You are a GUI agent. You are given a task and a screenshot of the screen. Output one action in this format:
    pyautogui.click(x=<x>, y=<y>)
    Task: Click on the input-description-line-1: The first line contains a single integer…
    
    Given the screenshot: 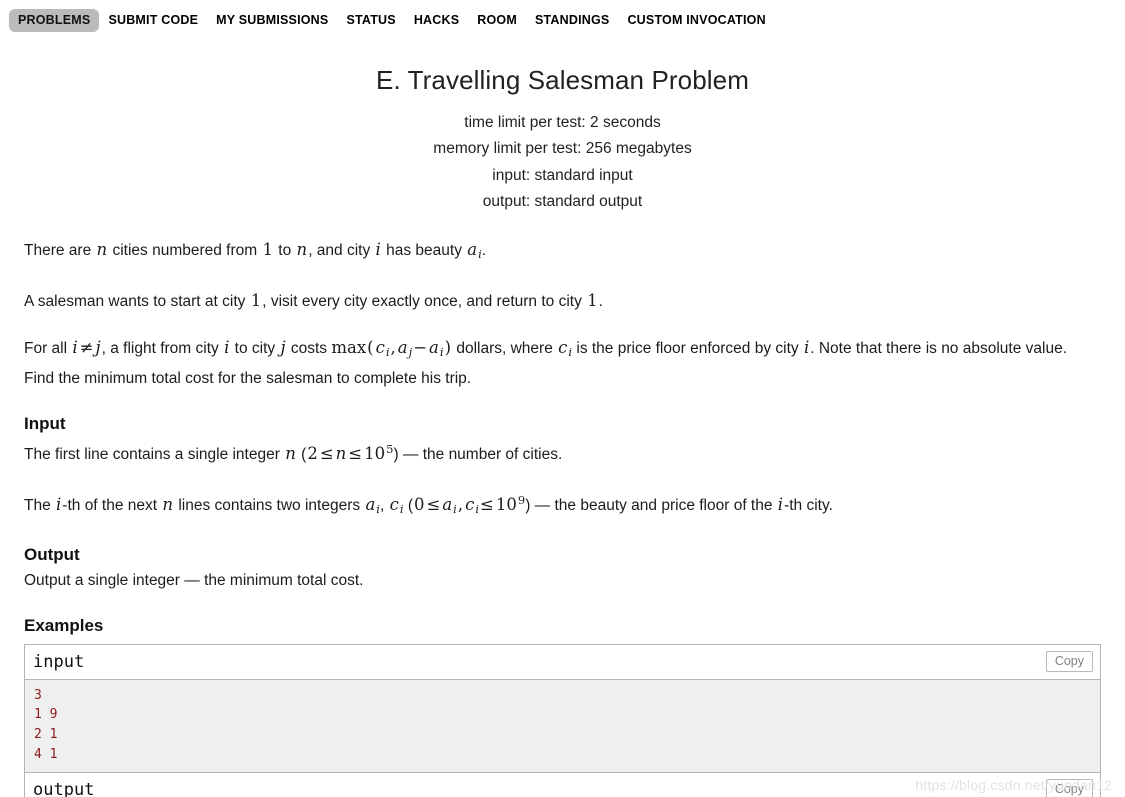 What is the action you would take?
    pyautogui.click(x=562, y=452)
    